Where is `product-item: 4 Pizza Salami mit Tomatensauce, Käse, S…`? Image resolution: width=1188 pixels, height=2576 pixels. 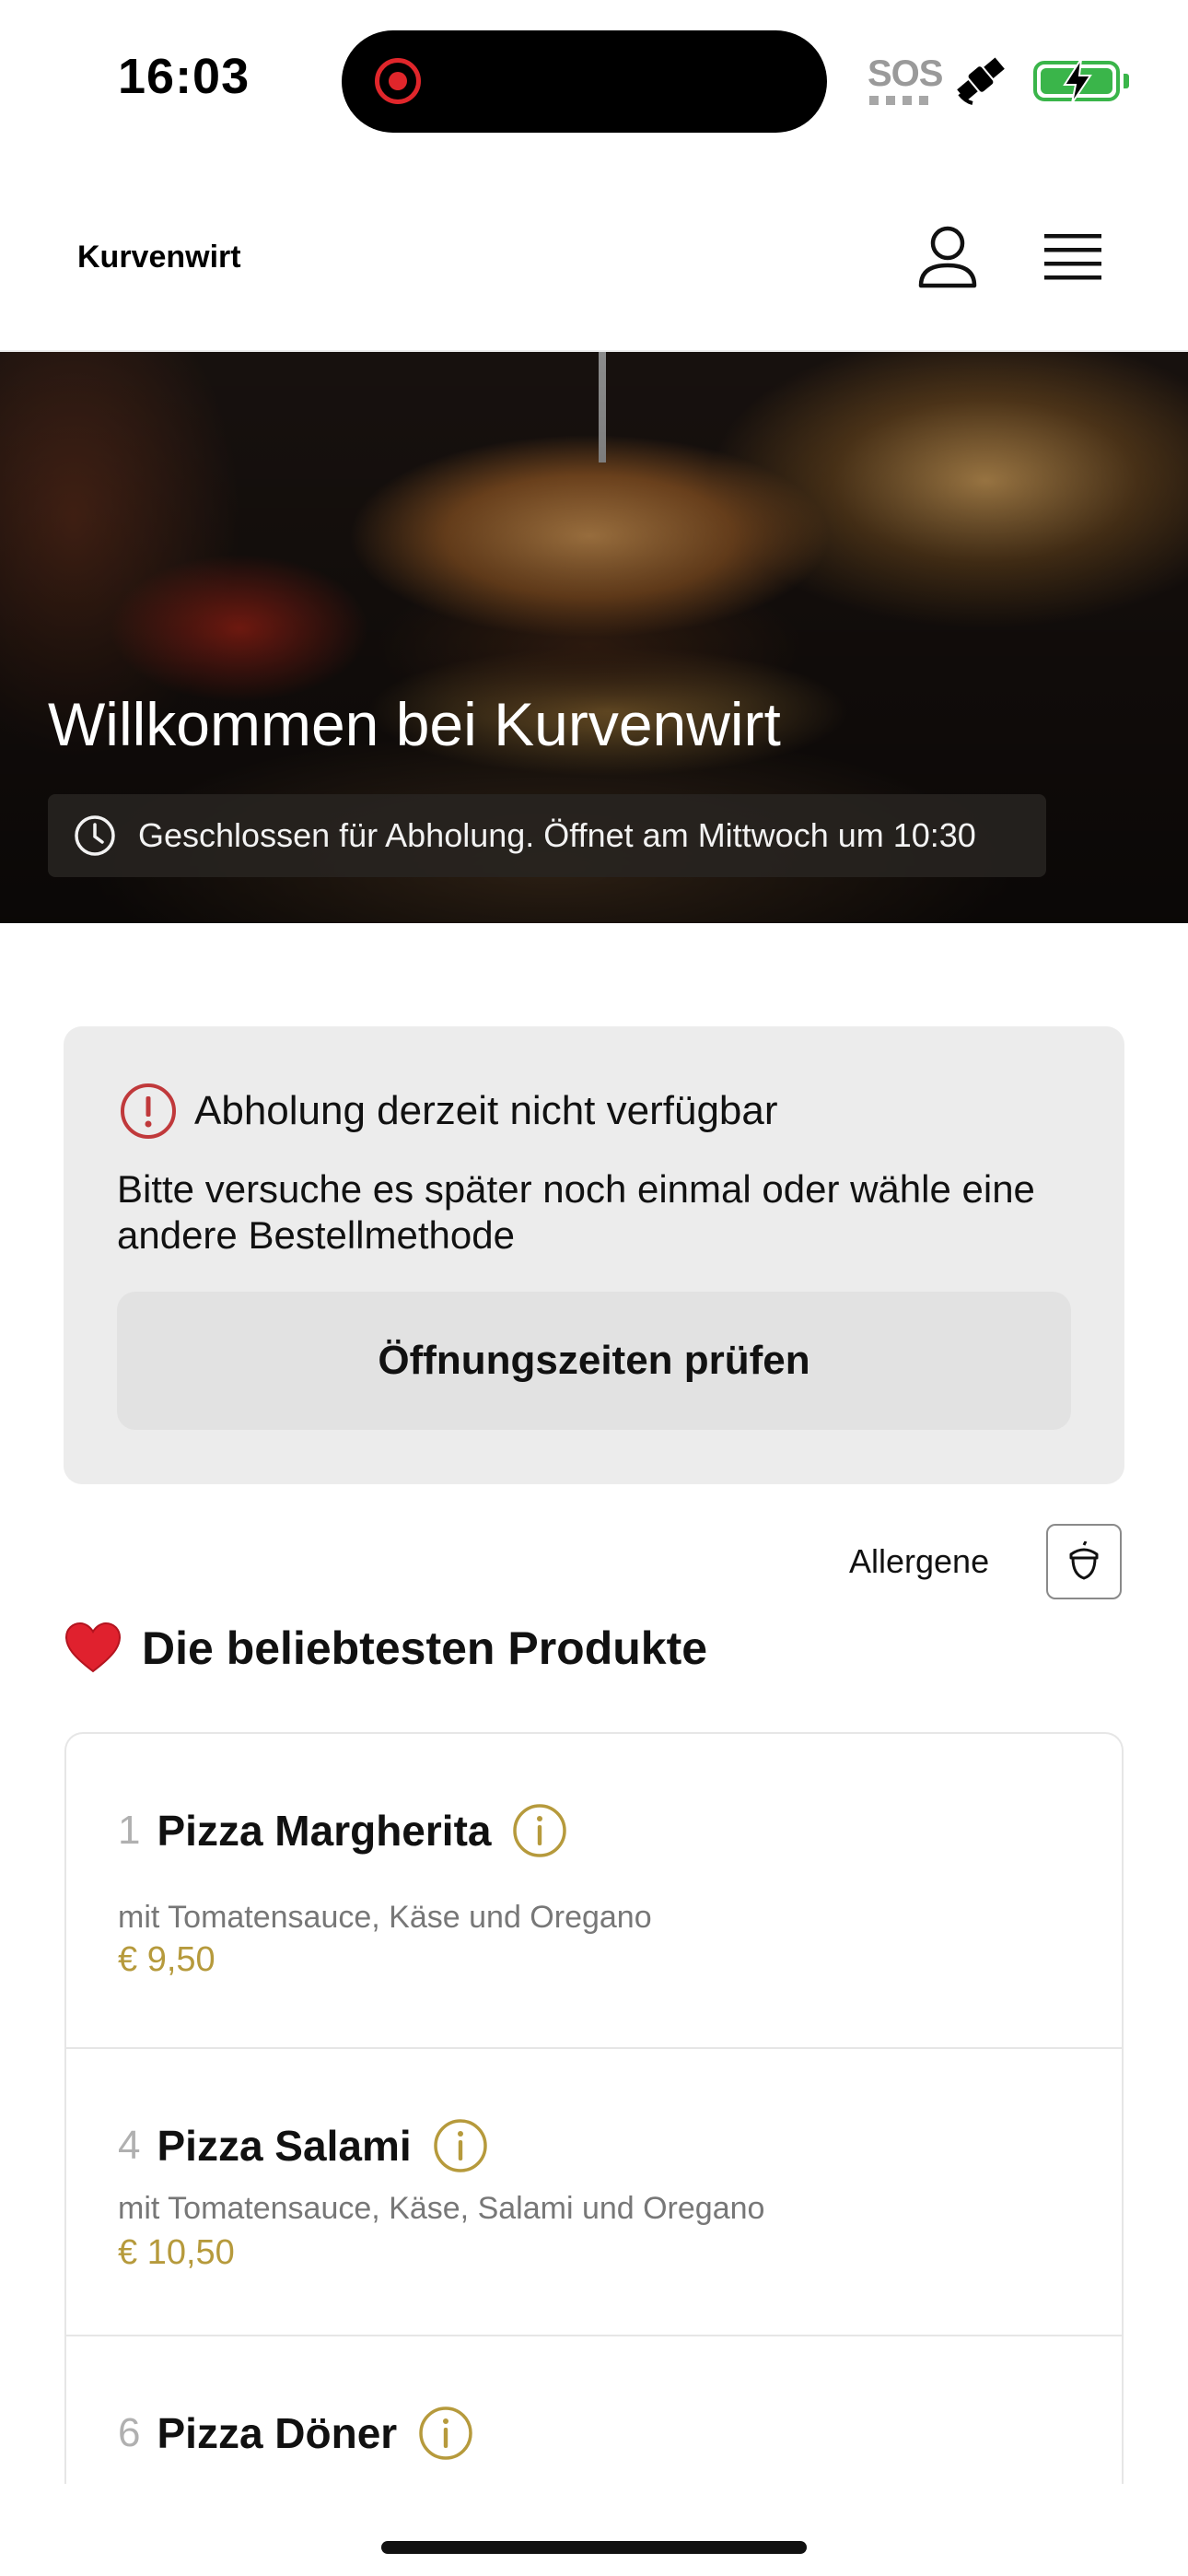
product-item: 4 Pizza Salami mit Tomatensauce, Käse, S… is located at coordinates (594, 2192).